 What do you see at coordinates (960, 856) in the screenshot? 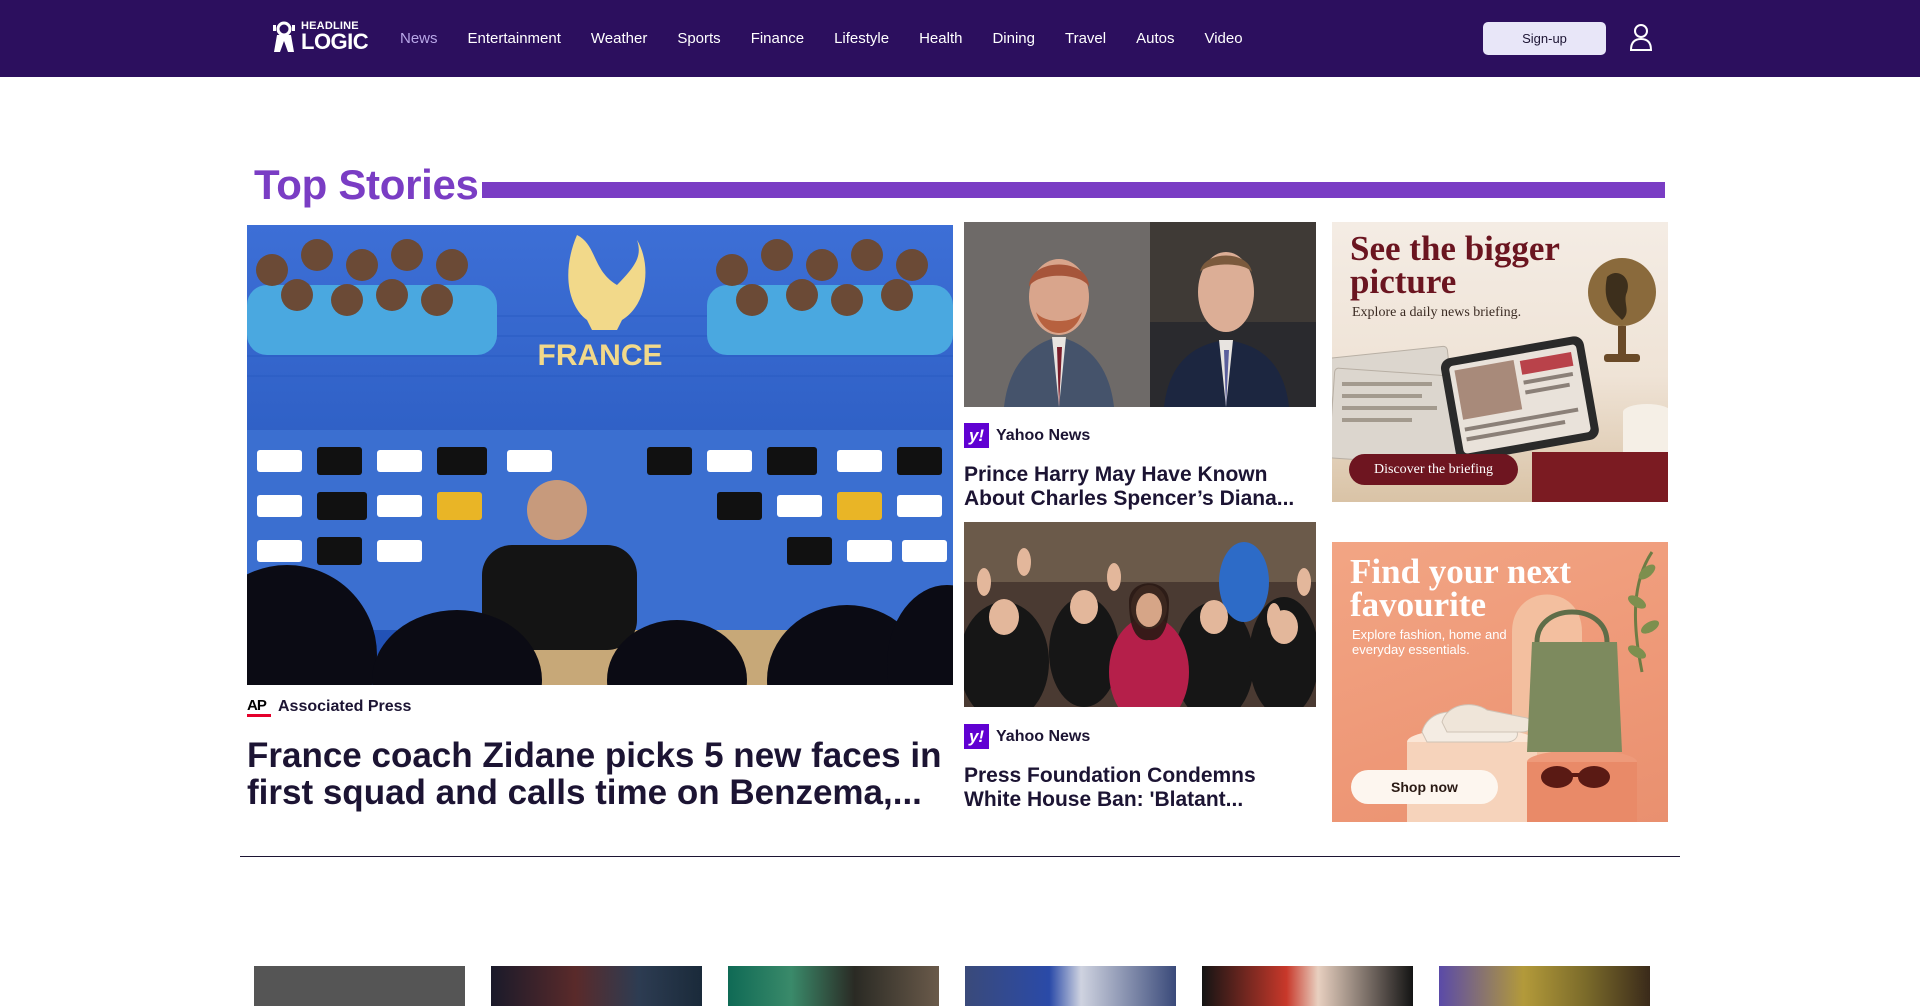
I see `section-divider` at bounding box center [960, 856].